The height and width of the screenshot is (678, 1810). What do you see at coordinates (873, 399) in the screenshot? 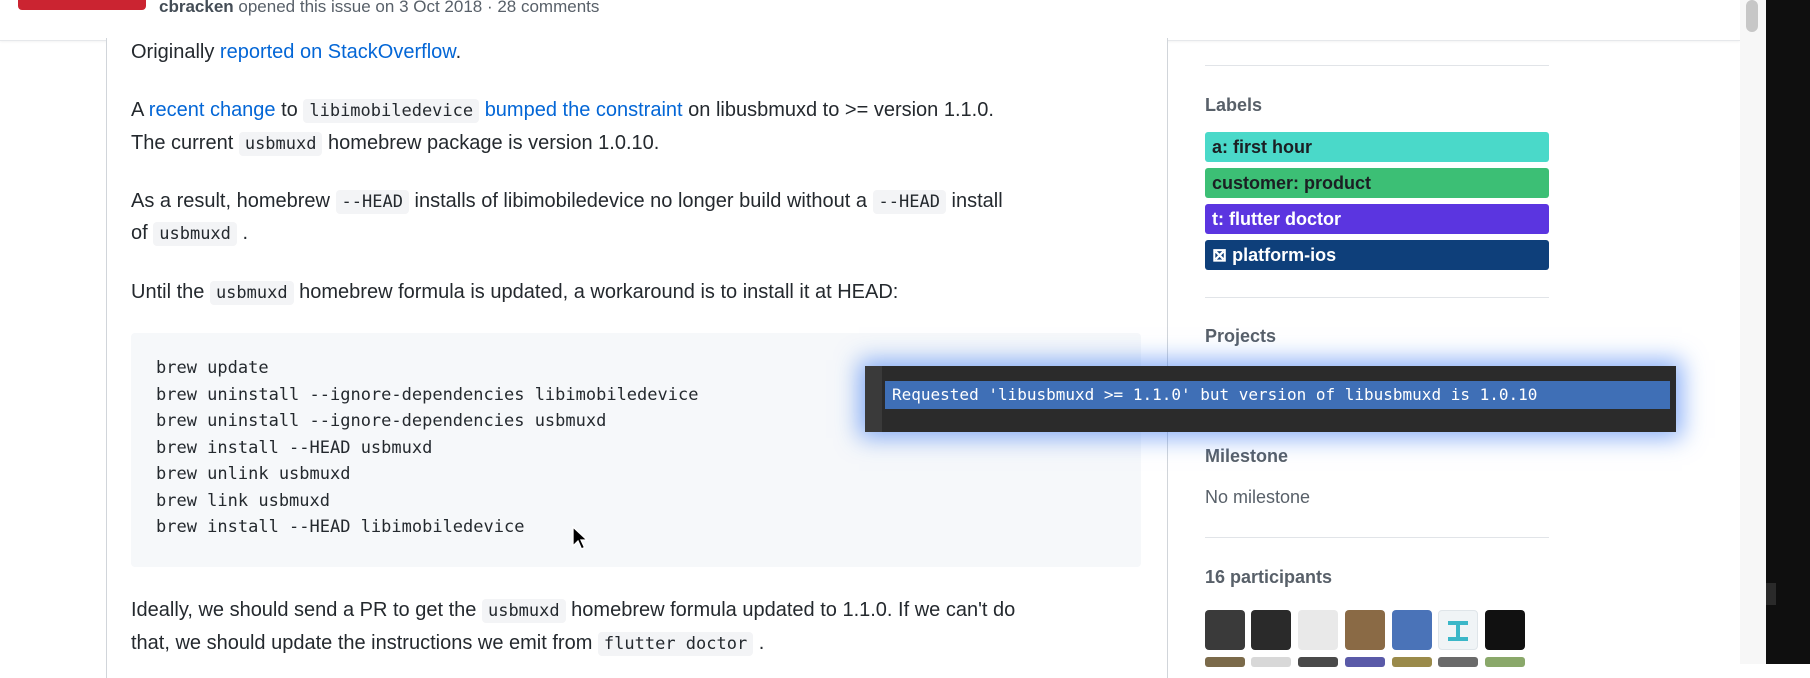
I see `terminal-gutter` at bounding box center [873, 399].